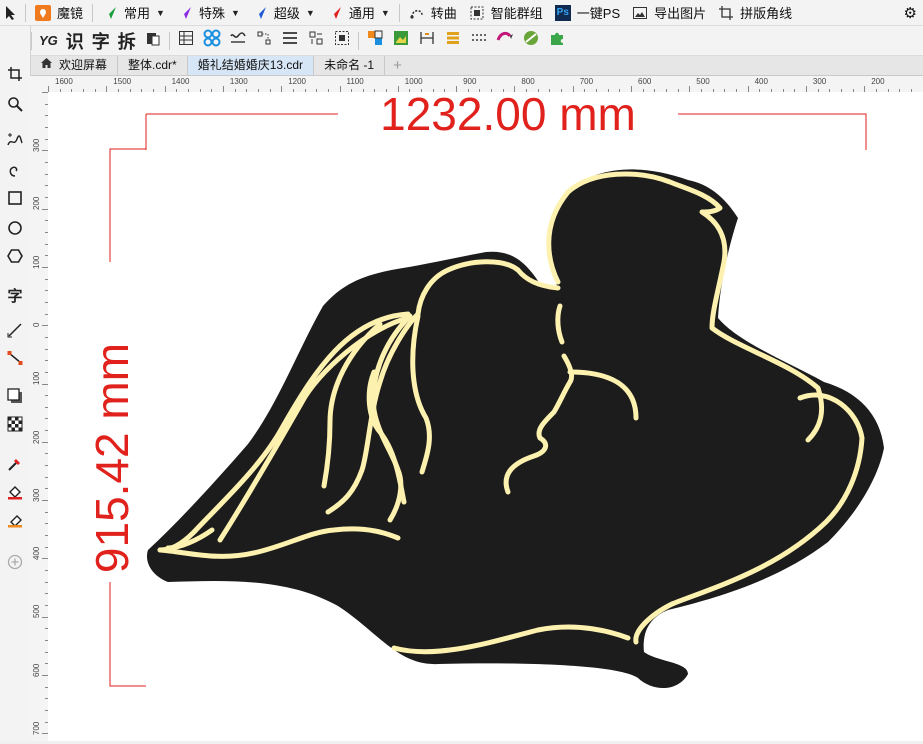 The image size is (923, 744). I want to click on crop-icon, so click(15, 75).